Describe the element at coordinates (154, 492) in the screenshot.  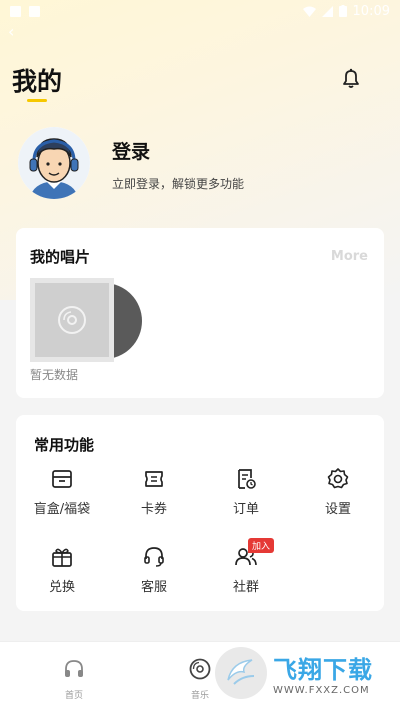
I see `feature-coupons: 卡券` at that location.